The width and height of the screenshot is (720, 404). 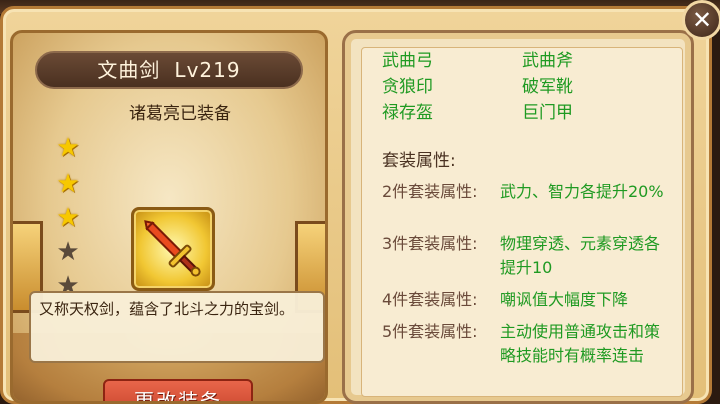 I want to click on close-icon: ✕, so click(x=702, y=20).